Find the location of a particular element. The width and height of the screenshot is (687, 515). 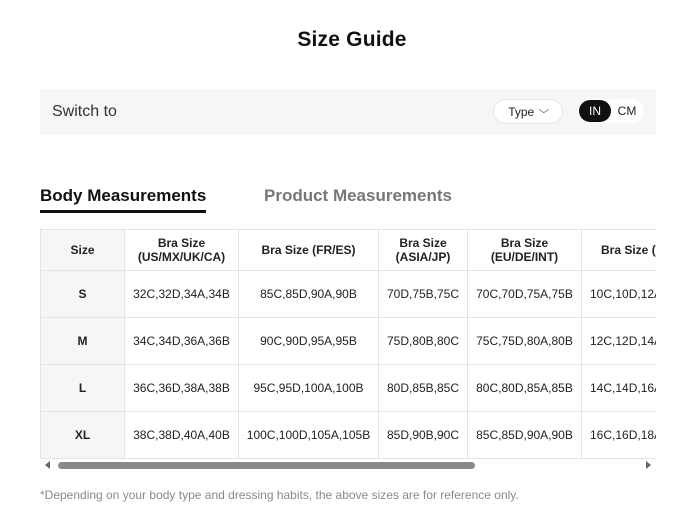

table-cell: 75D,80B,80C is located at coordinates (423, 341).